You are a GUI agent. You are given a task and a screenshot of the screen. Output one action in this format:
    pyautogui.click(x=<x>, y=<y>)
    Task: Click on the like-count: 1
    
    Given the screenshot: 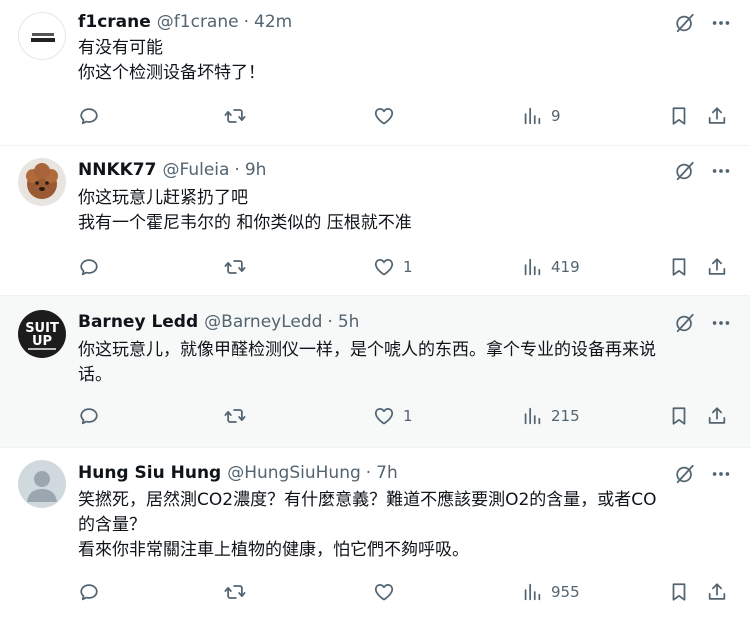 What is the action you would take?
    pyautogui.click(x=408, y=267)
    